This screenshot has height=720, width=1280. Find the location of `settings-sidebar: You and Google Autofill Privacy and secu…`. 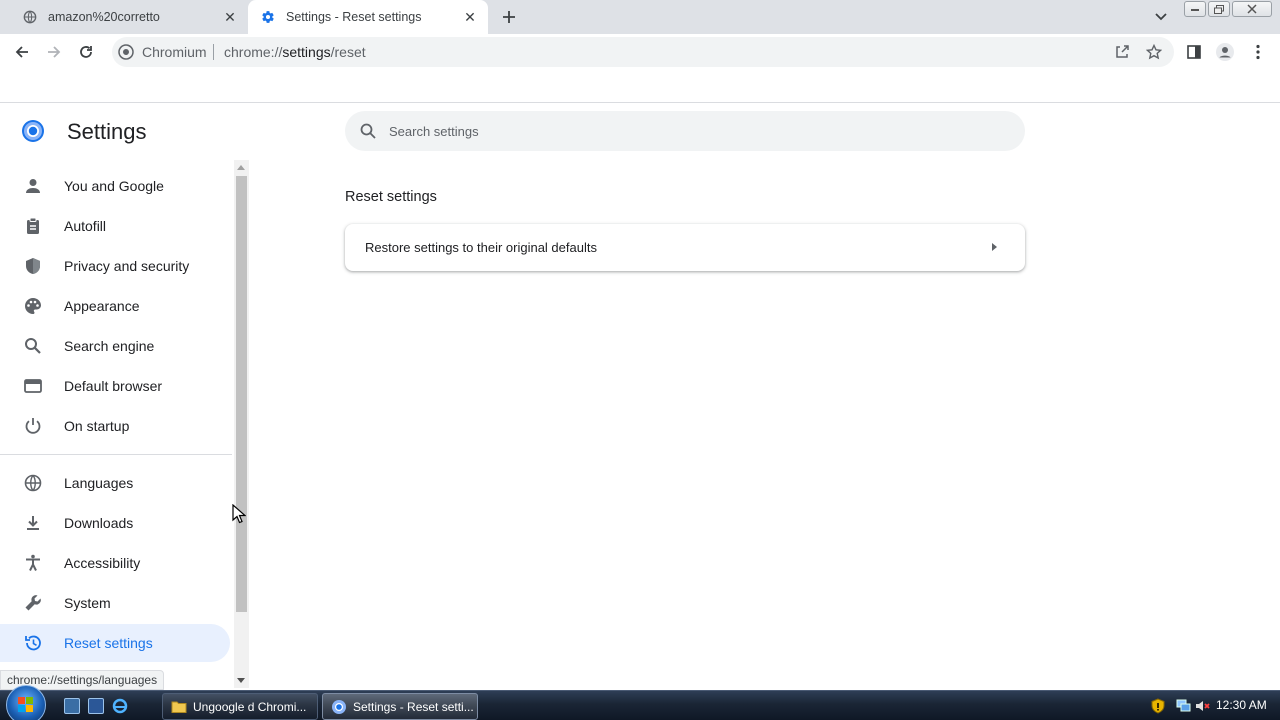

settings-sidebar: You and Google Autofill Privacy and secu… is located at coordinates (117, 418).